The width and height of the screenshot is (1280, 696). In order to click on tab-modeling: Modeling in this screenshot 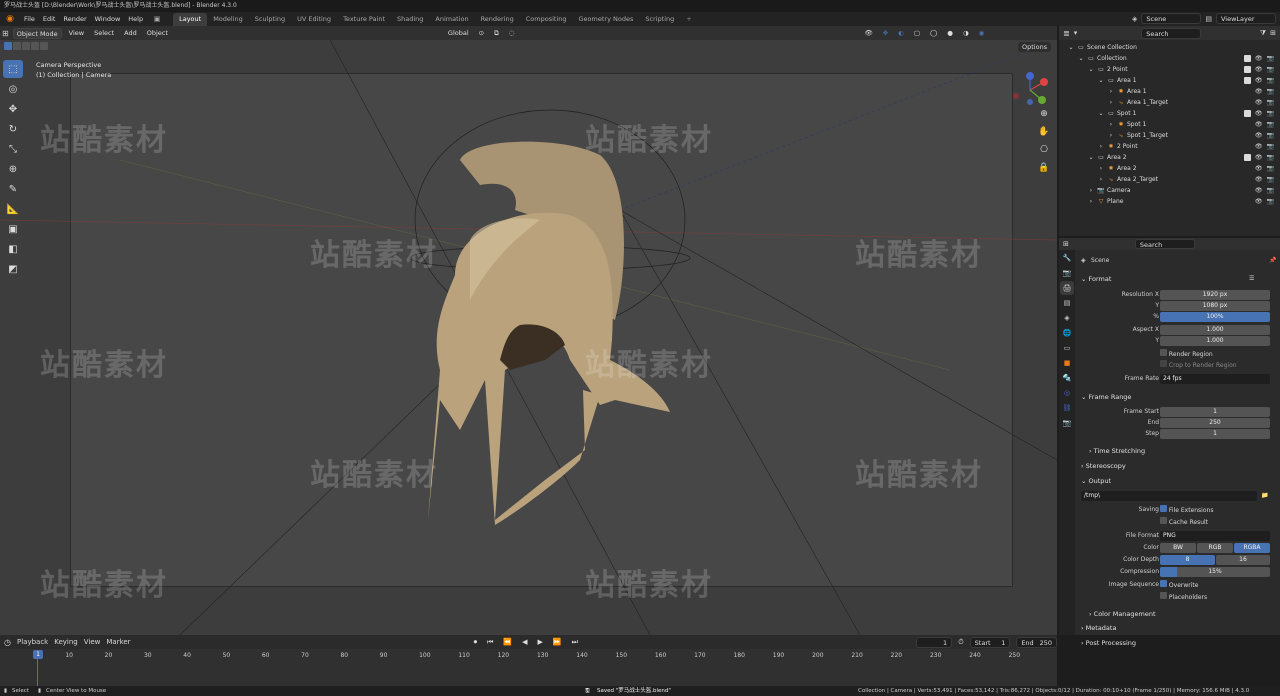, I will do `click(228, 19)`.